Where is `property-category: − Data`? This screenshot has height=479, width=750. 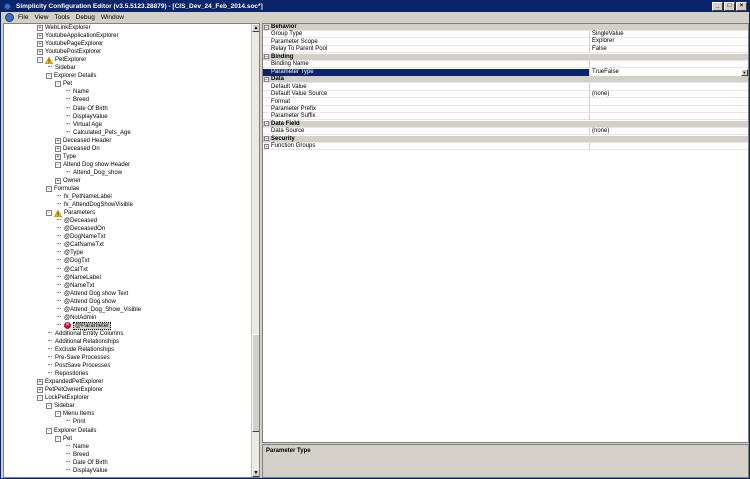
property-category: − Data is located at coordinates (505, 80).